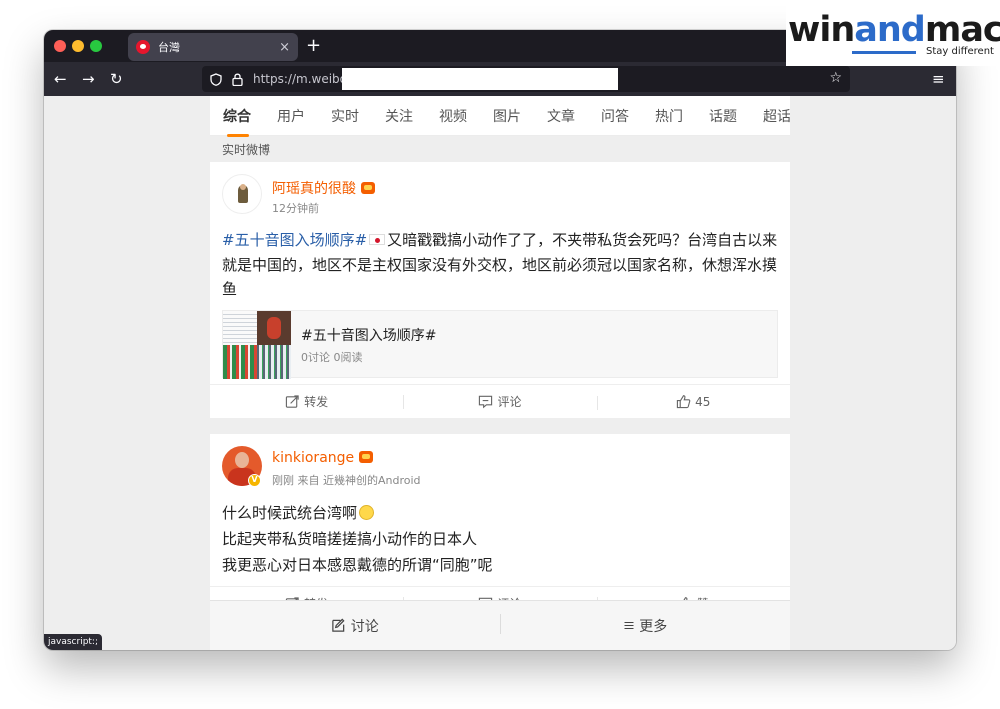 This screenshot has height=709, width=1000. I want to click on avatar-figure-icon, so click(243, 193).